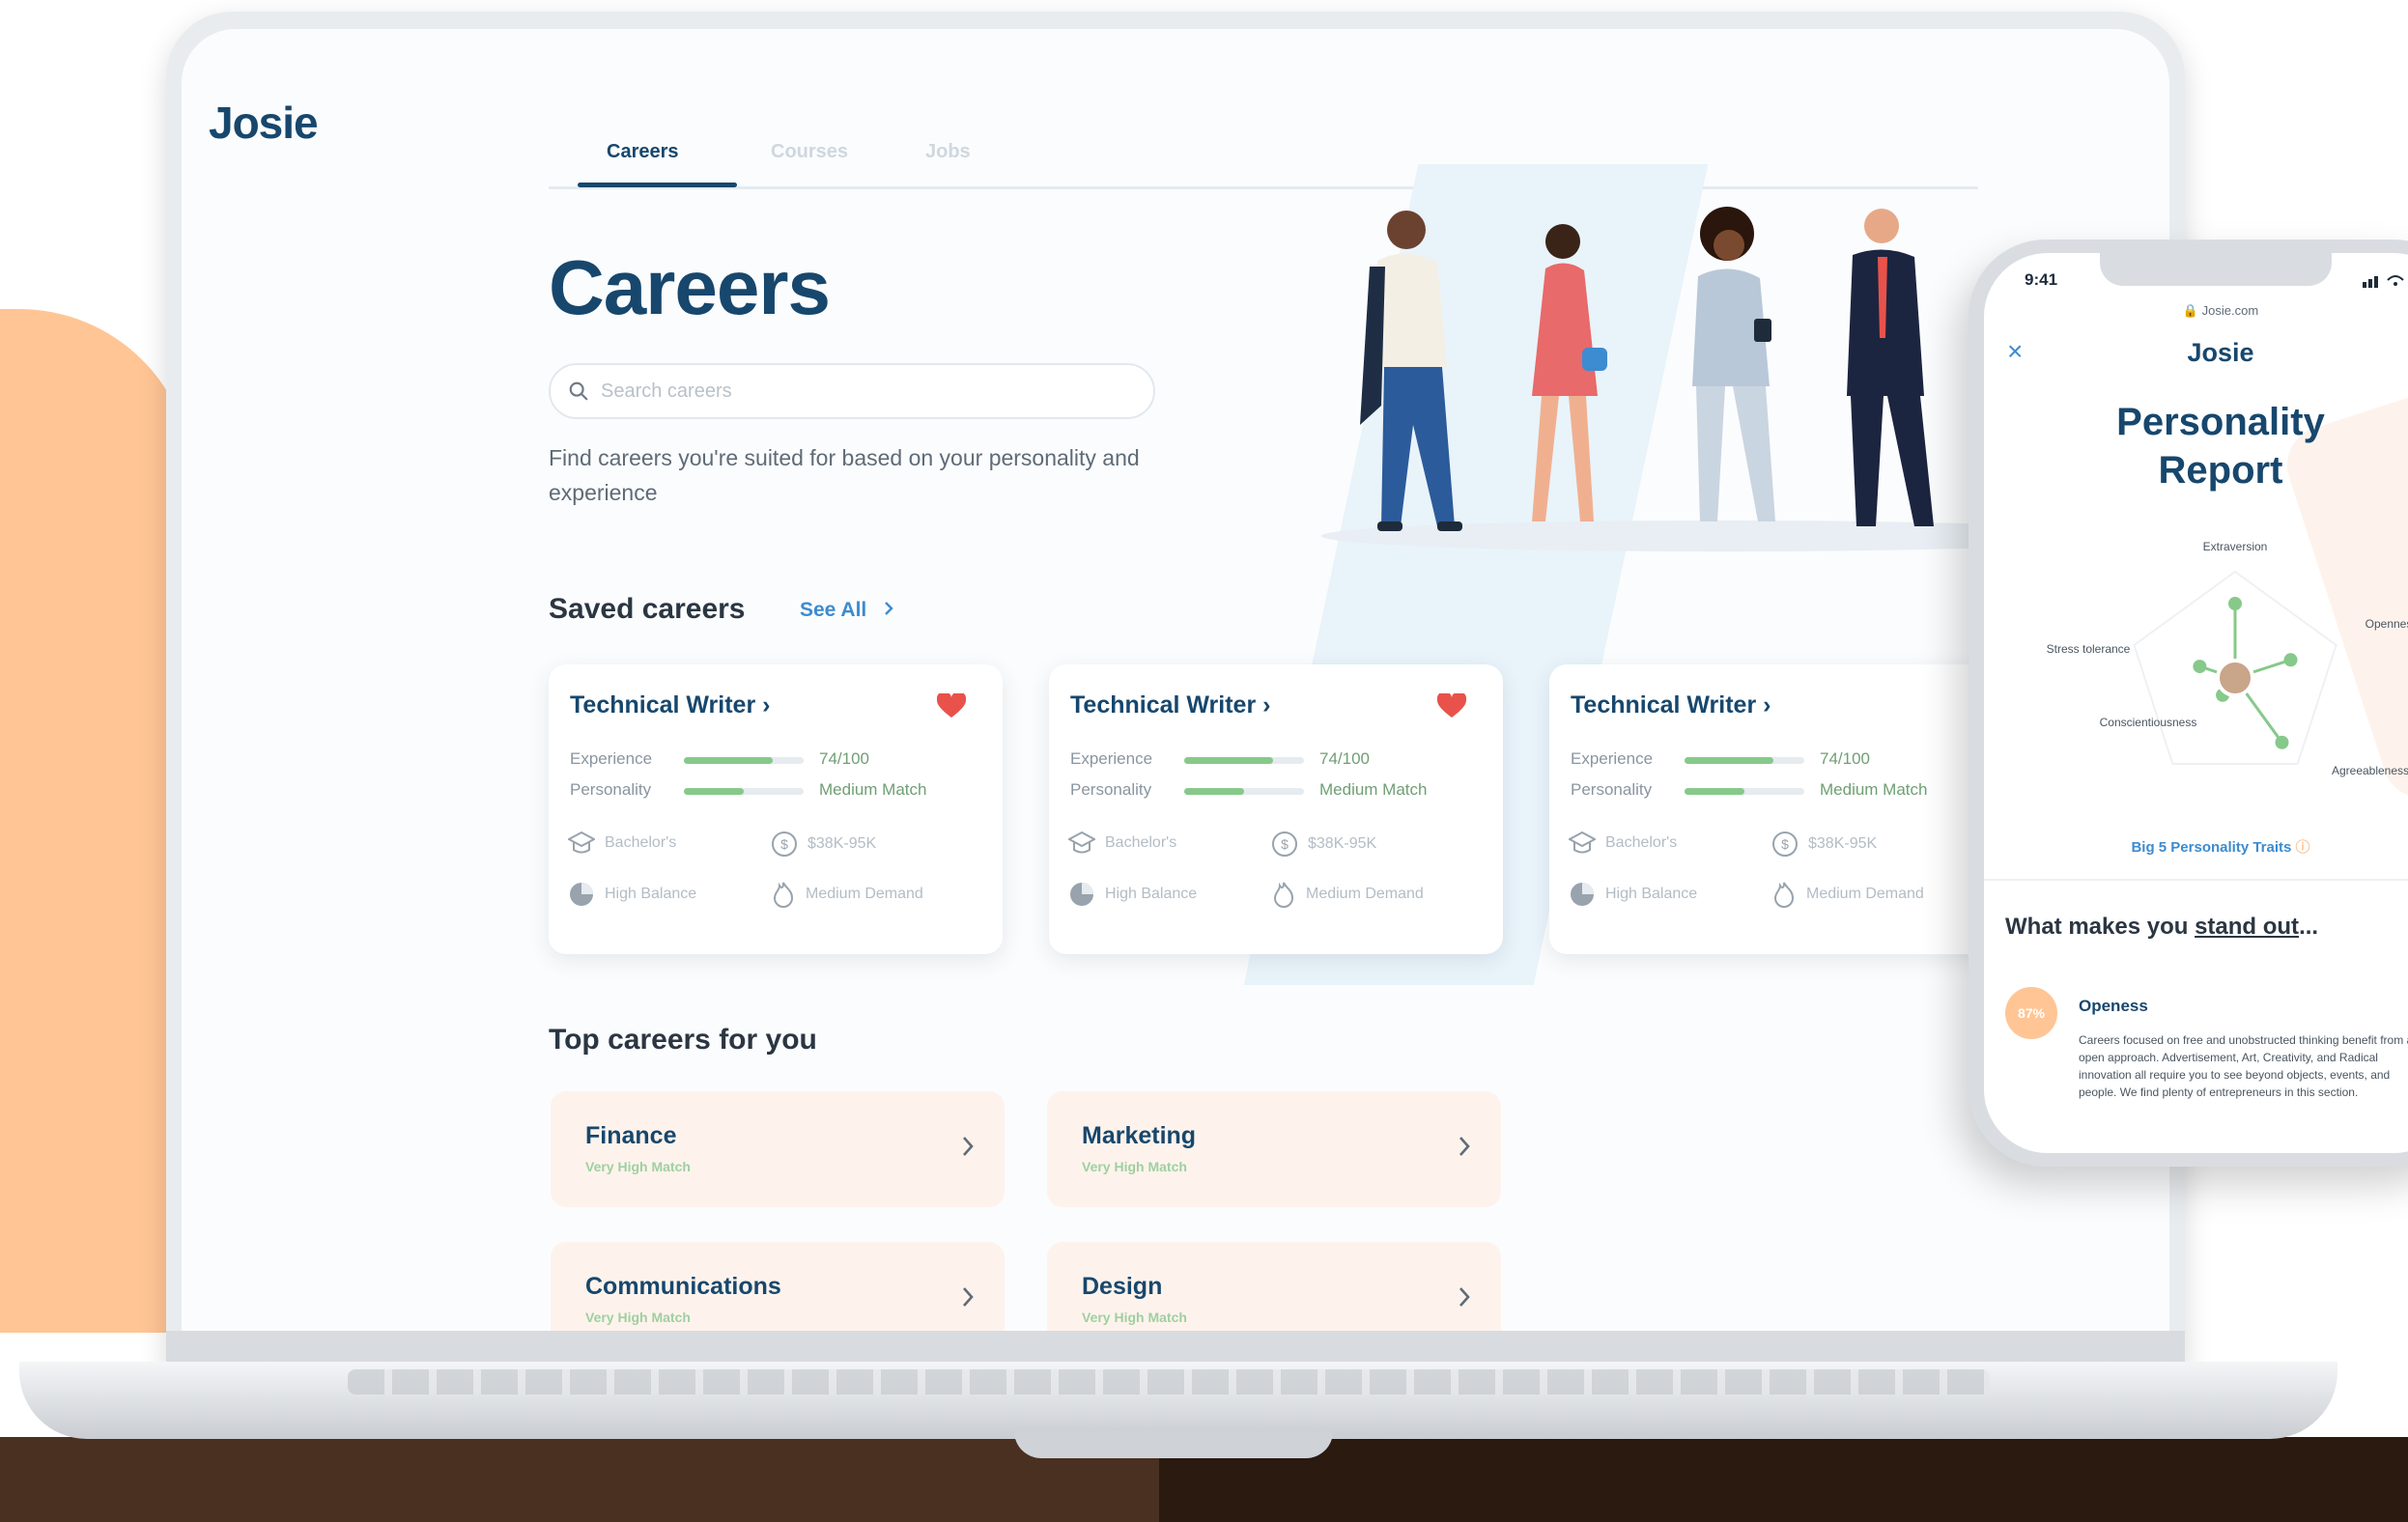  I want to click on tab-courses: Courses, so click(809, 152).